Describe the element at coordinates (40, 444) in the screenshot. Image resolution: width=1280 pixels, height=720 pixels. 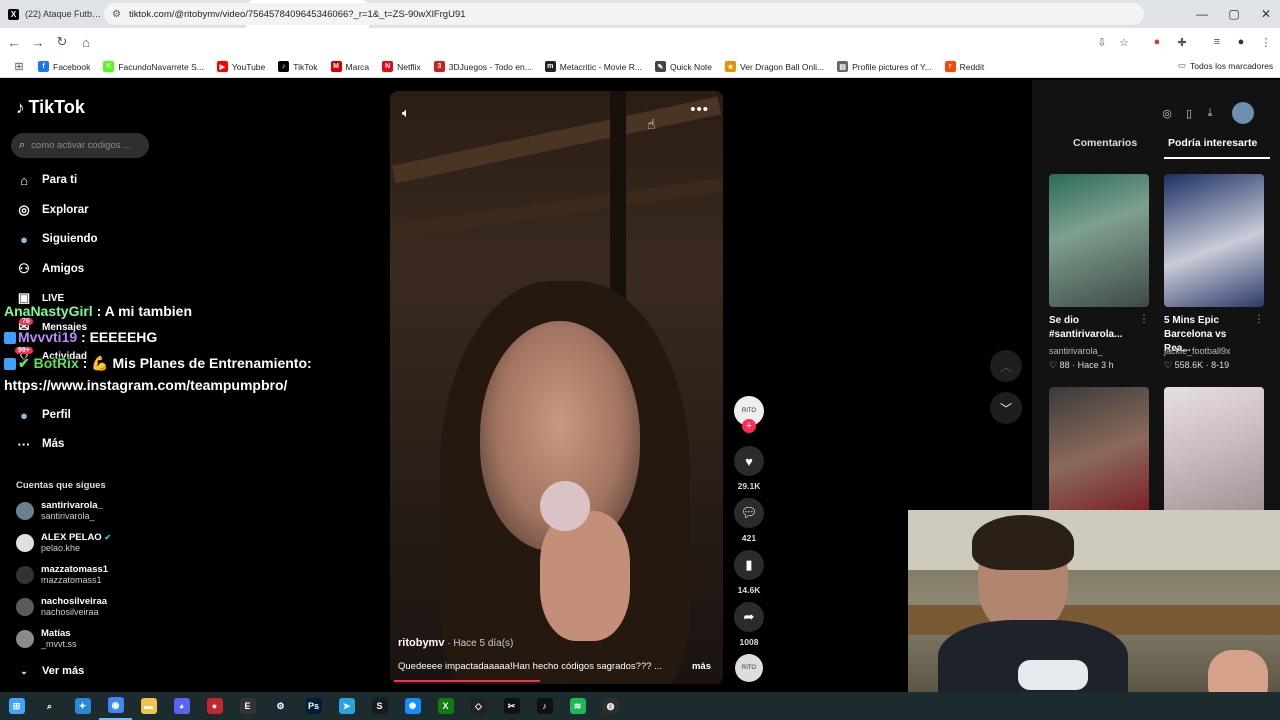
I see `nav-item-m-s: ··· Más` at that location.